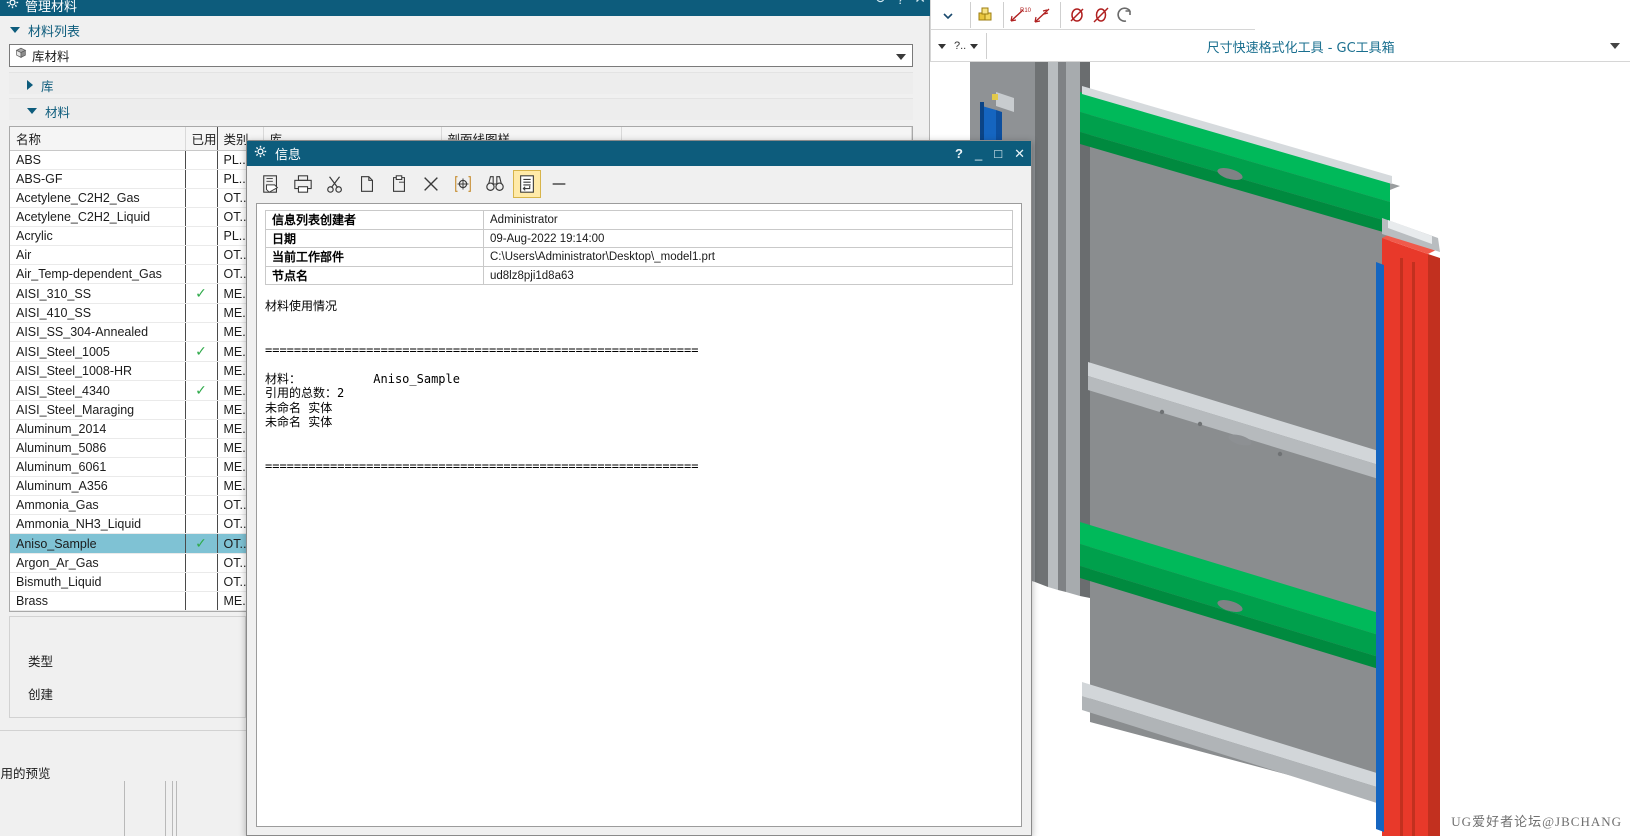 This screenshot has width=1630, height=836. What do you see at coordinates (301, 393) in the screenshot?
I see `report-refcount-label: 引用的总数：` at bounding box center [301, 393].